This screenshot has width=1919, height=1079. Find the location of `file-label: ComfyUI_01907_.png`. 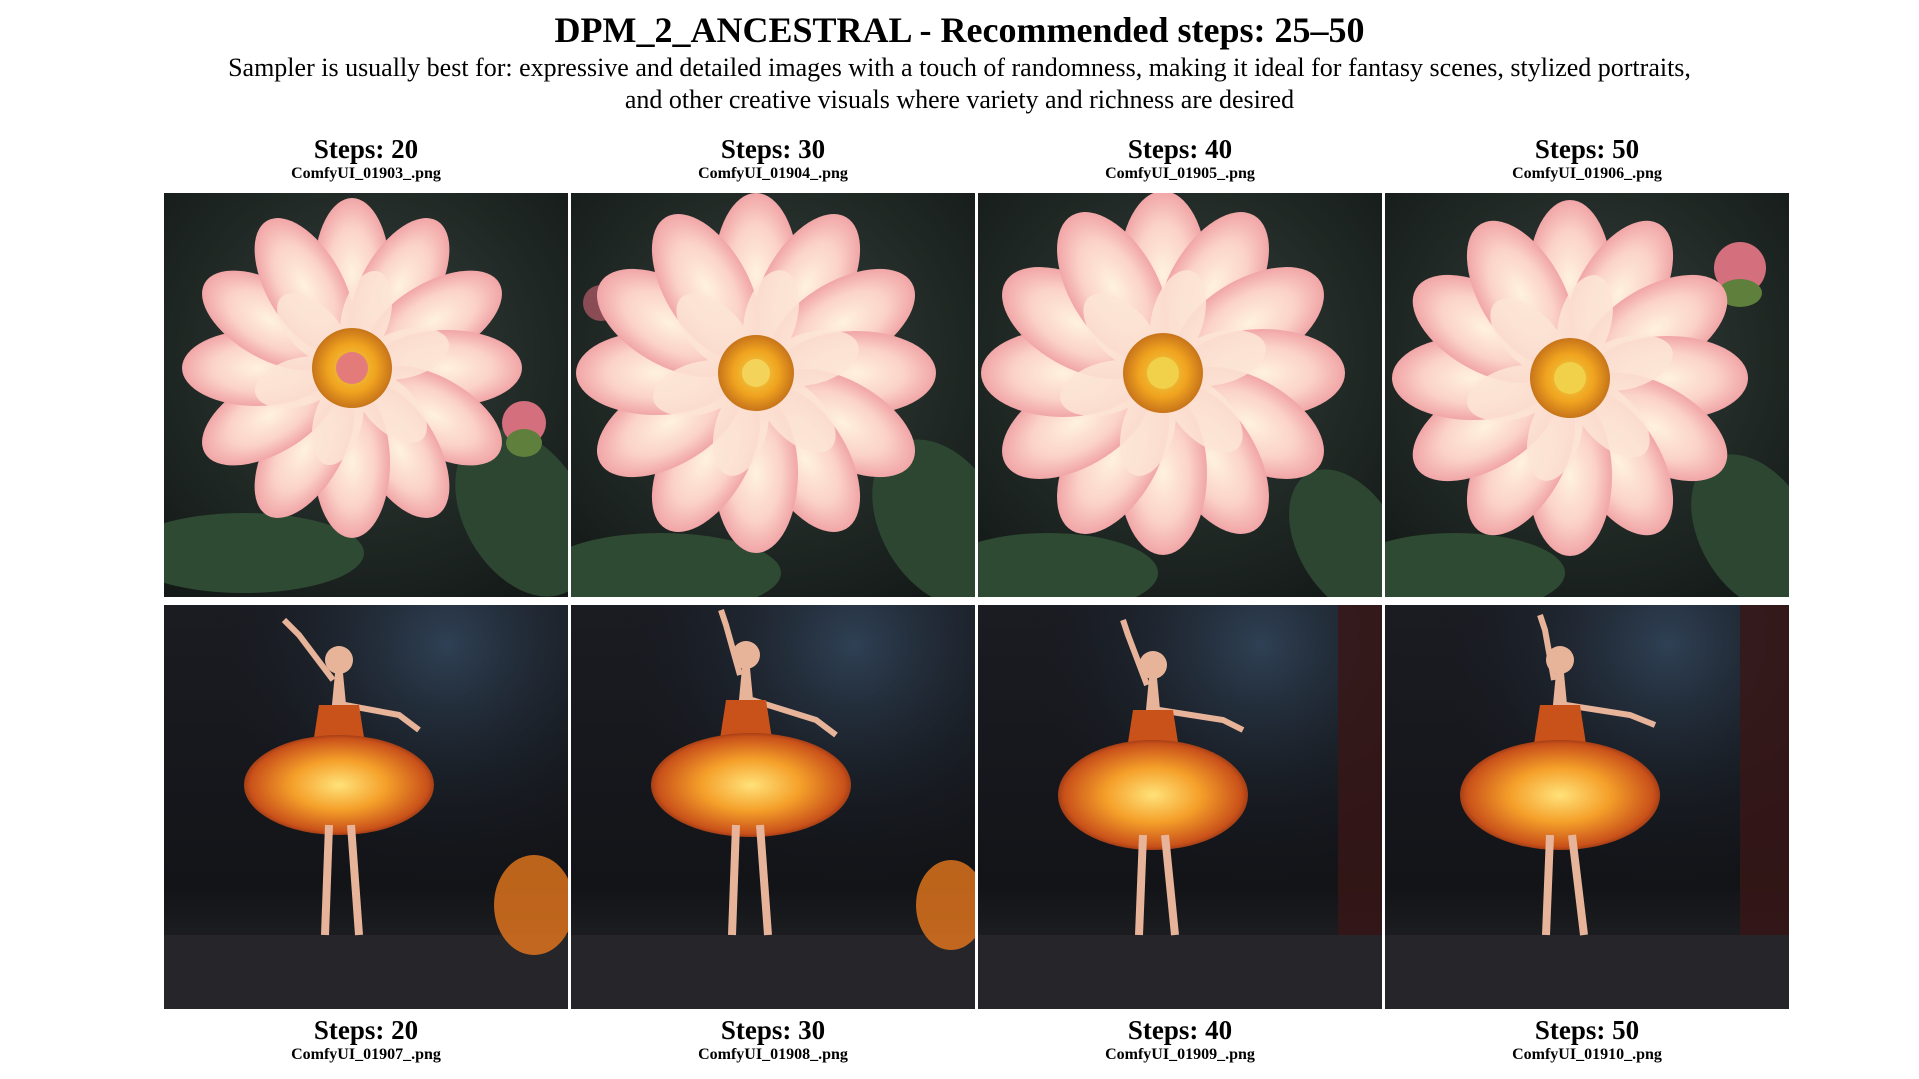

file-label: ComfyUI_01907_.png is located at coordinates (366, 1054).